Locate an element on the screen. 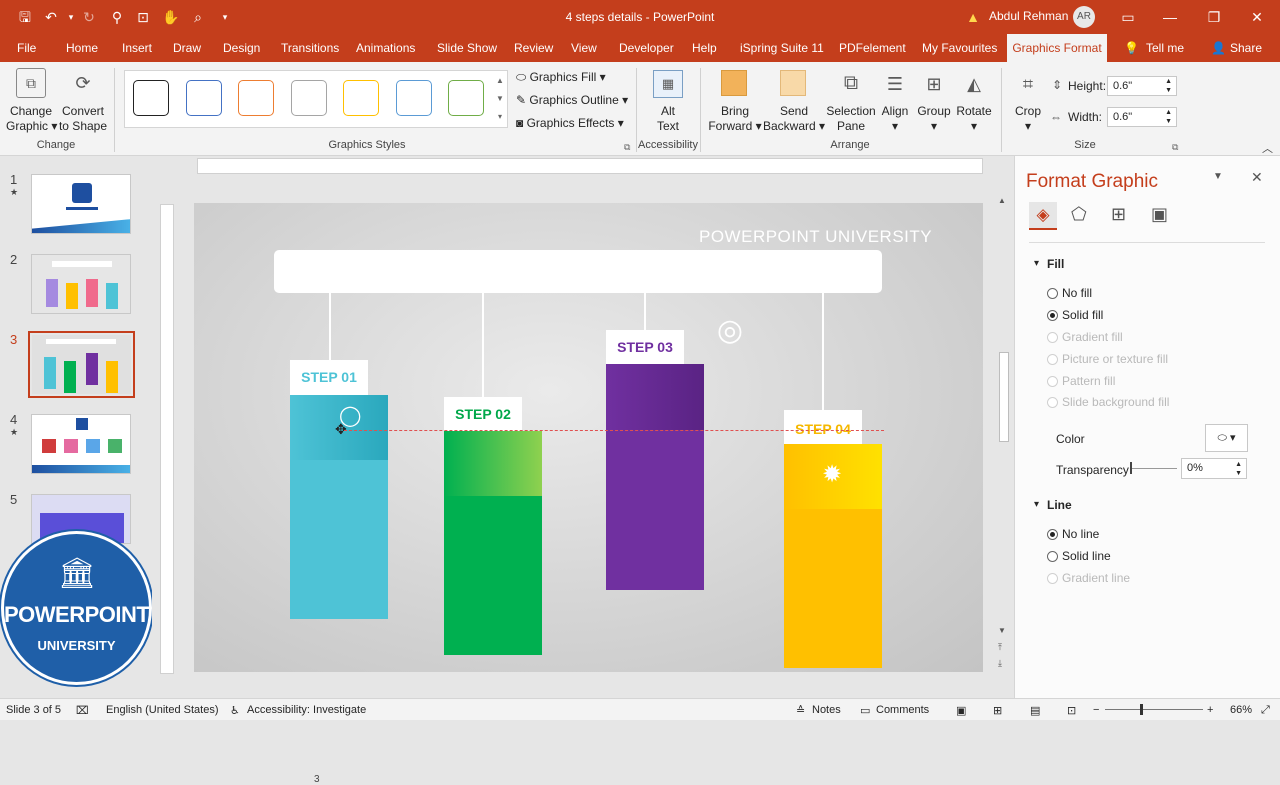 The height and width of the screenshot is (785, 1280). zoom-out-icon: − is located at coordinates (1096, 710).